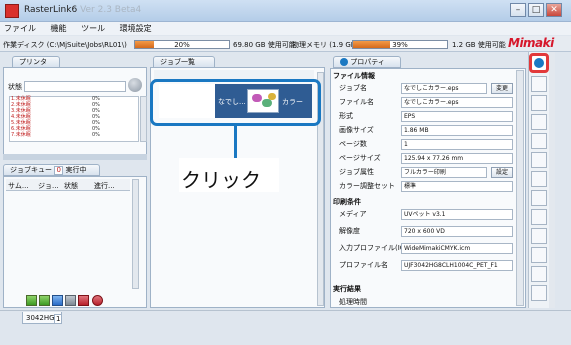 This screenshot has height=345, width=571. Describe the element at coordinates (539, 141) in the screenshot. I see `tiling-tool-icon` at that location.